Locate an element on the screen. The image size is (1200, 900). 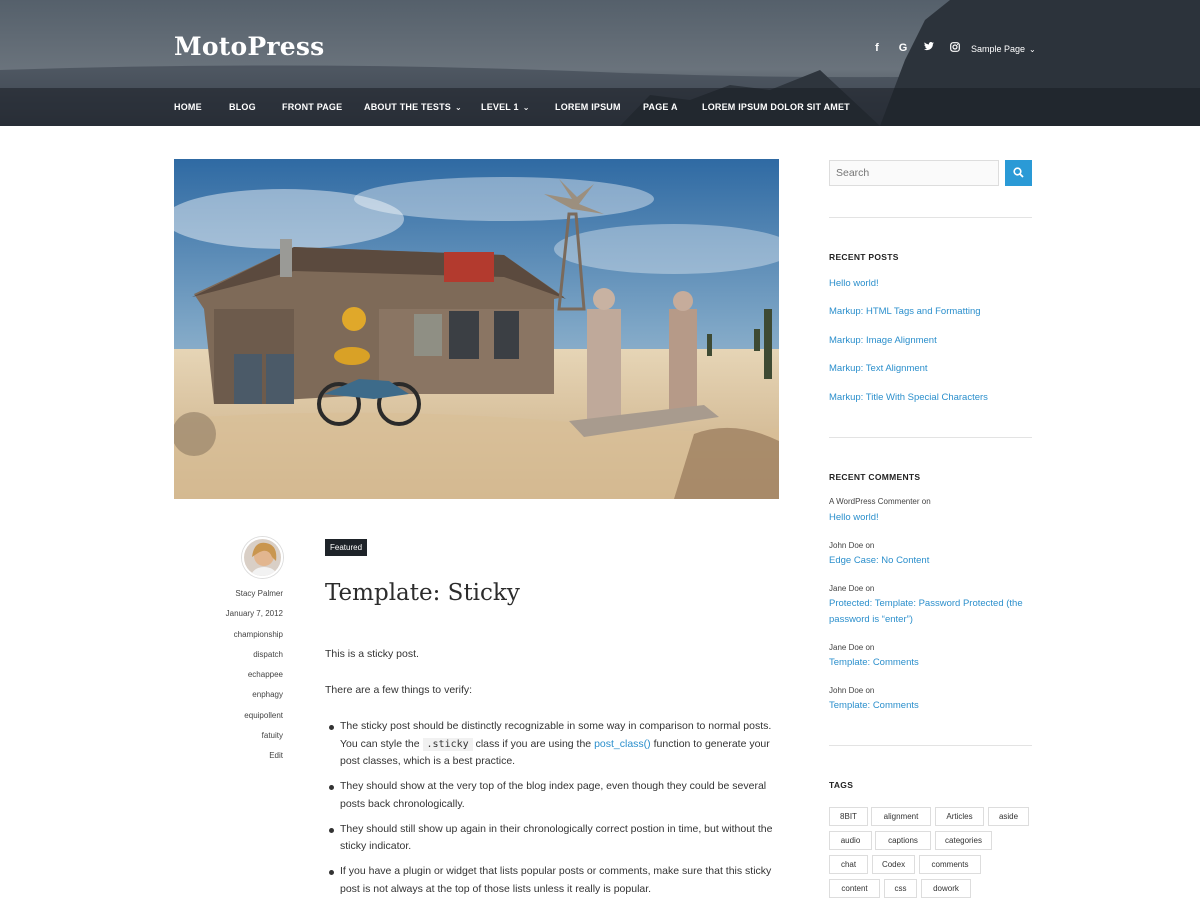
tags-title: TAGS is located at coordinates (841, 785).